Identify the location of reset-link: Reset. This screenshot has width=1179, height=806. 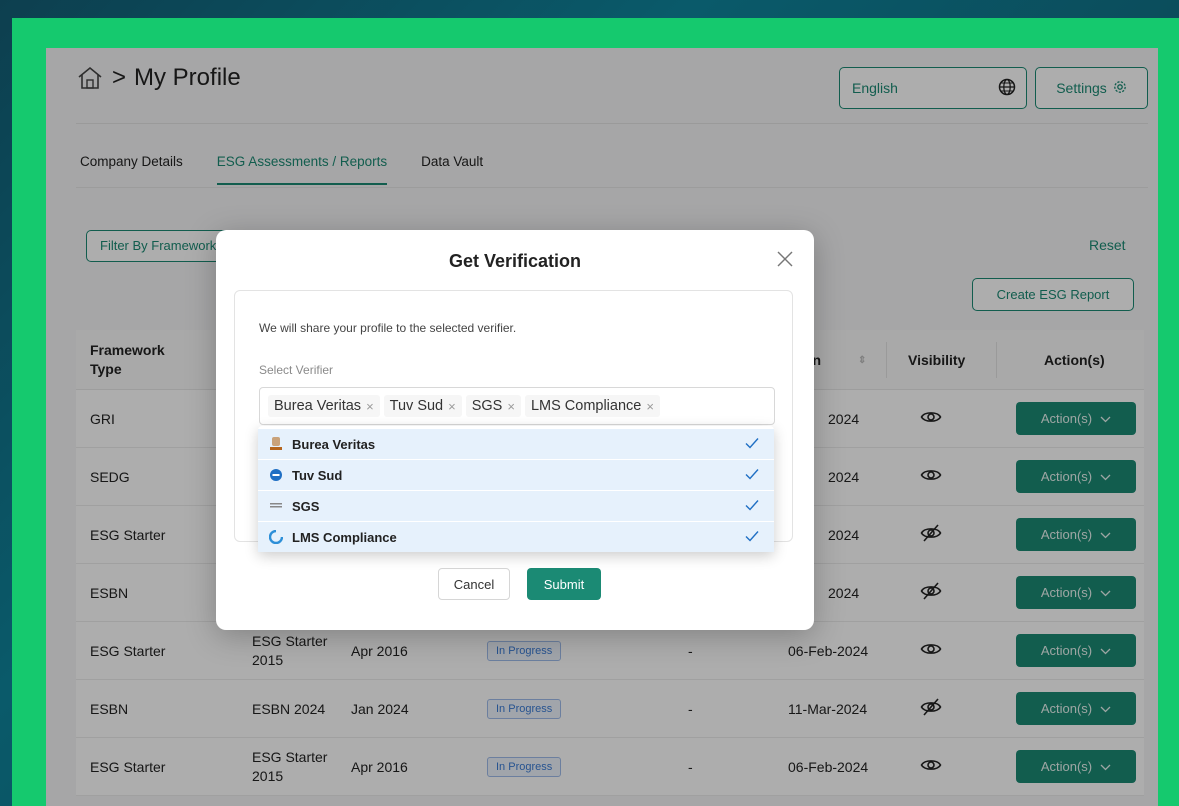
(1107, 245).